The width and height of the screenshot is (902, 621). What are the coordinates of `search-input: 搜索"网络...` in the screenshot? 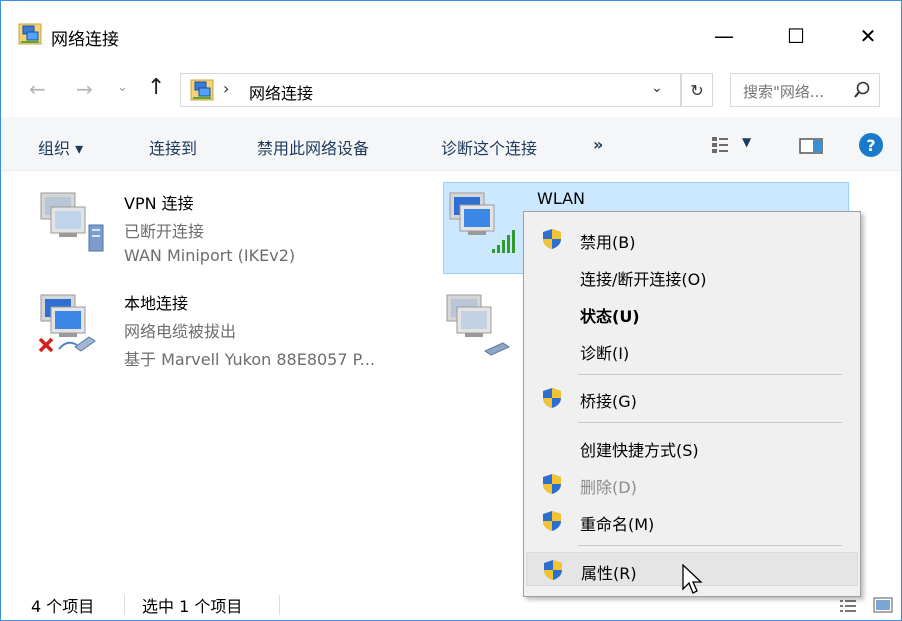 It's located at (805, 90).